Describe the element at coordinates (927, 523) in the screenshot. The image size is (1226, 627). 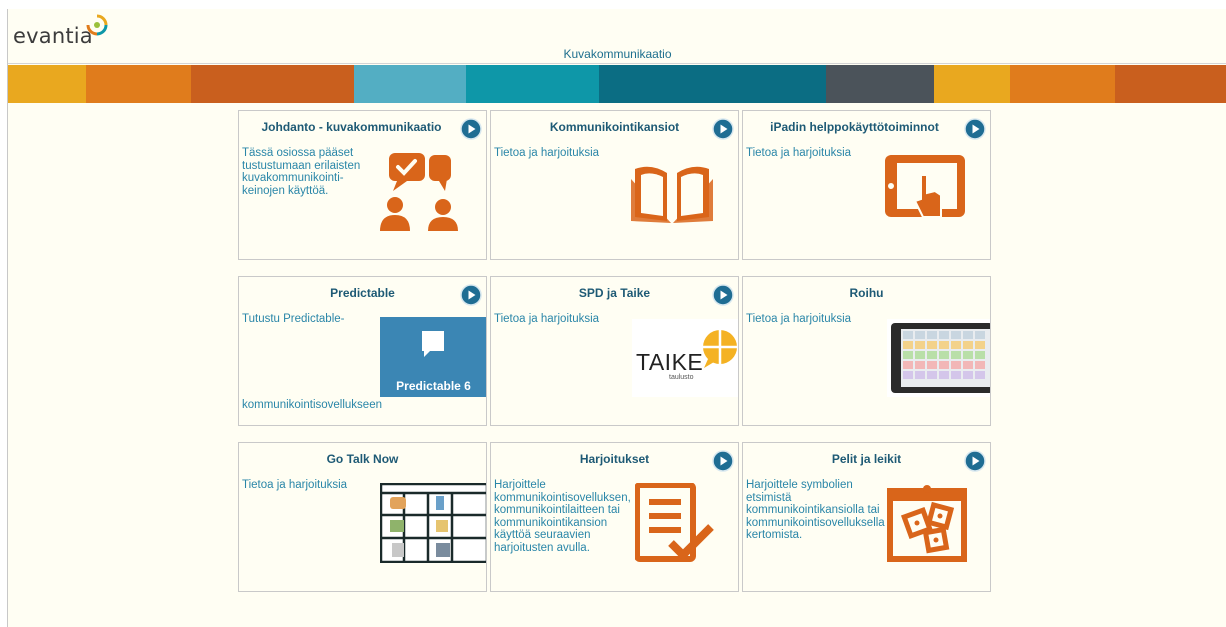
I see `puzzle-board-icon` at that location.